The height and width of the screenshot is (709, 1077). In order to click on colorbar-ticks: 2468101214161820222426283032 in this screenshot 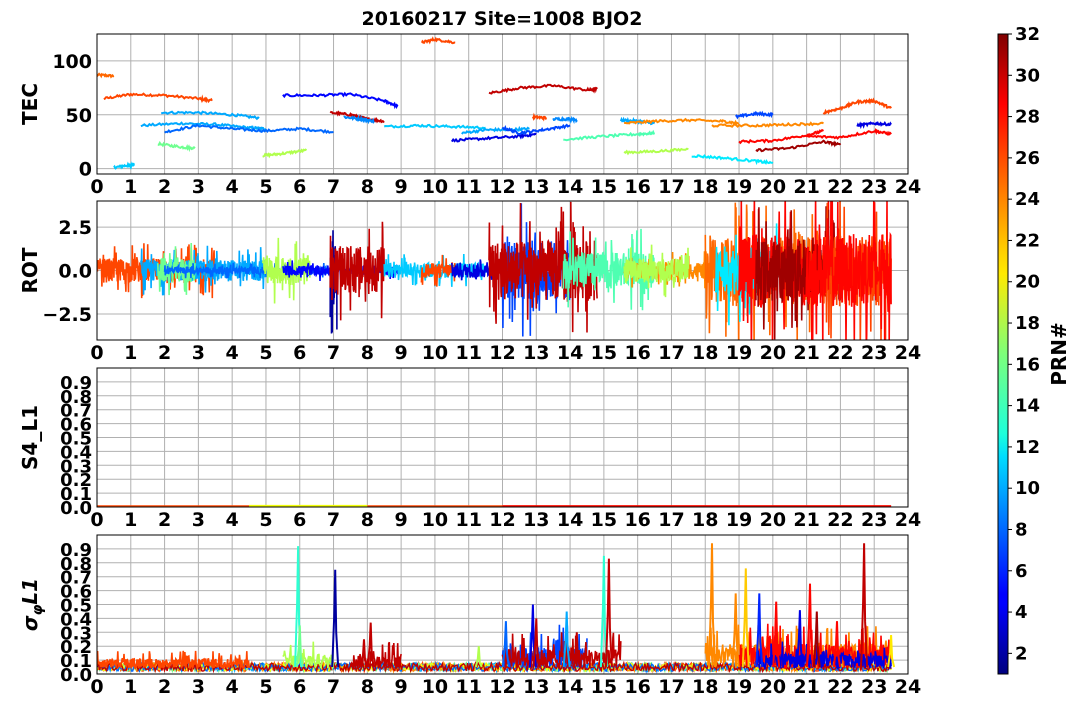, I will do `click(1024, 344)`.